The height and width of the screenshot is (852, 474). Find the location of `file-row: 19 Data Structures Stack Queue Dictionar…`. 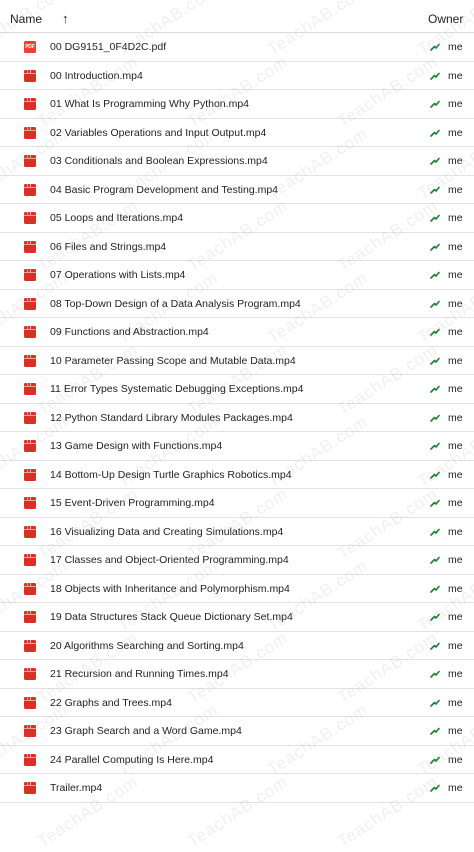

file-row: 19 Data Structures Stack Queue Dictionar… is located at coordinates (237, 617).